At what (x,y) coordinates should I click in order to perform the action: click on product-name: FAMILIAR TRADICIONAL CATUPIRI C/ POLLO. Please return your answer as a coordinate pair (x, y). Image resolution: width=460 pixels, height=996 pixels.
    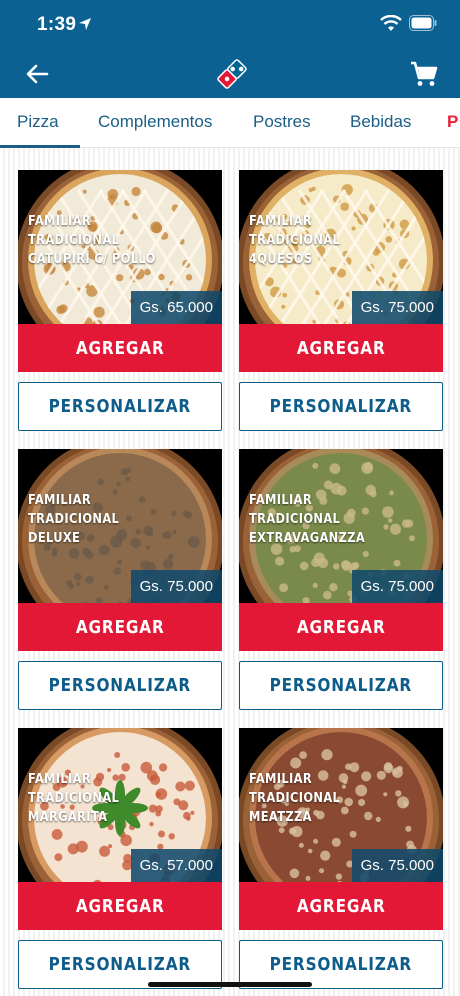
    Looking at the image, I should click on (107, 240).